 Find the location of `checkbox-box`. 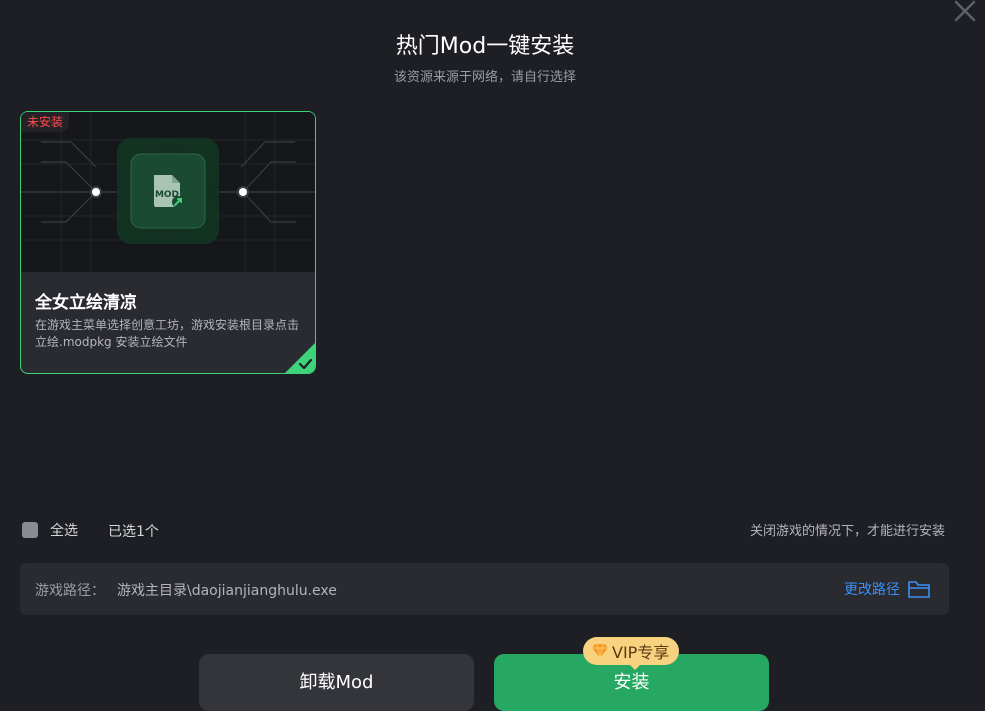

checkbox-box is located at coordinates (30, 530).